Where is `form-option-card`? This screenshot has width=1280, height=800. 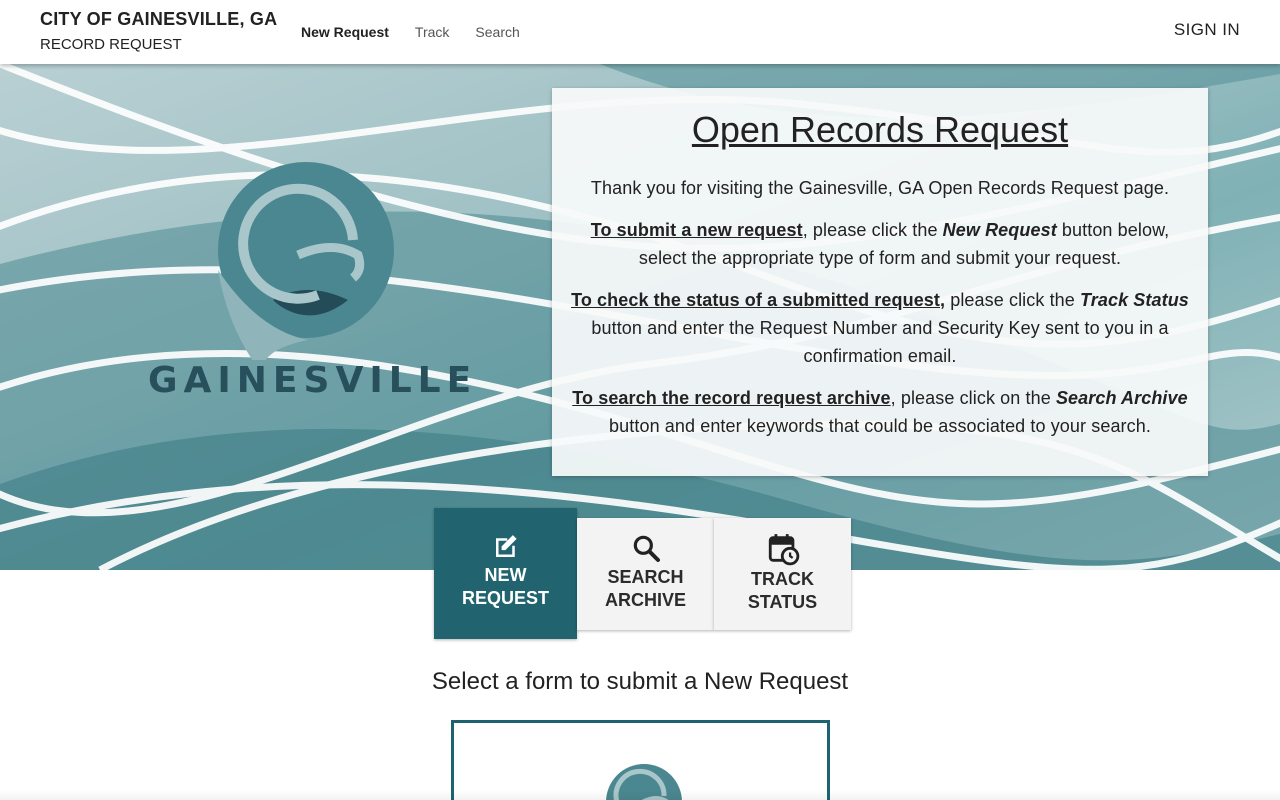 form-option-card is located at coordinates (640, 760).